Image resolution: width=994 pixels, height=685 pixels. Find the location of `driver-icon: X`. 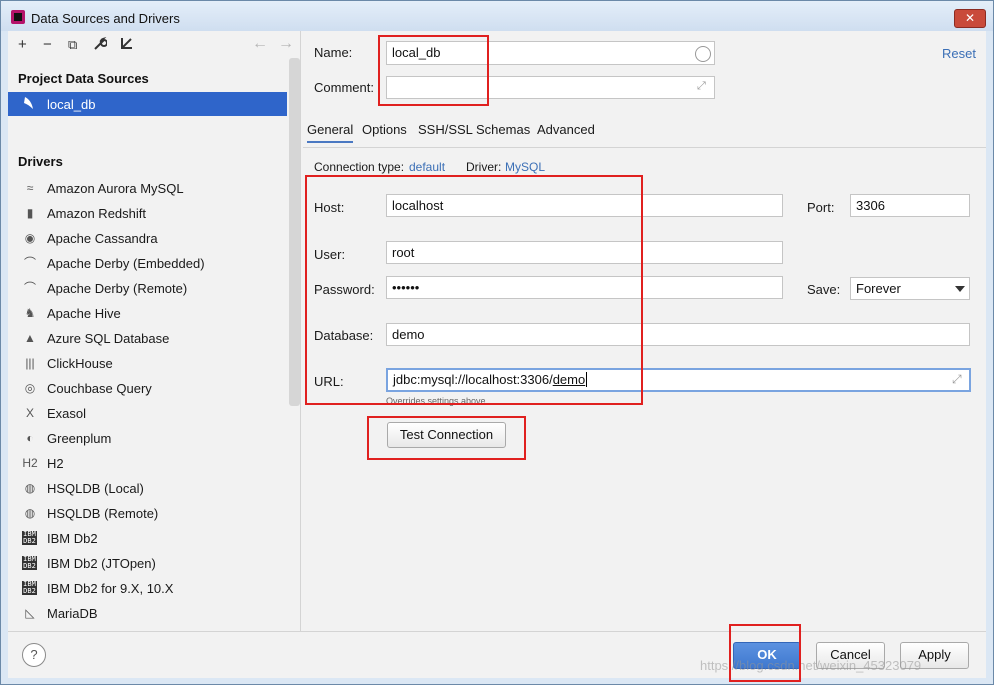

driver-icon: X is located at coordinates (29, 413).